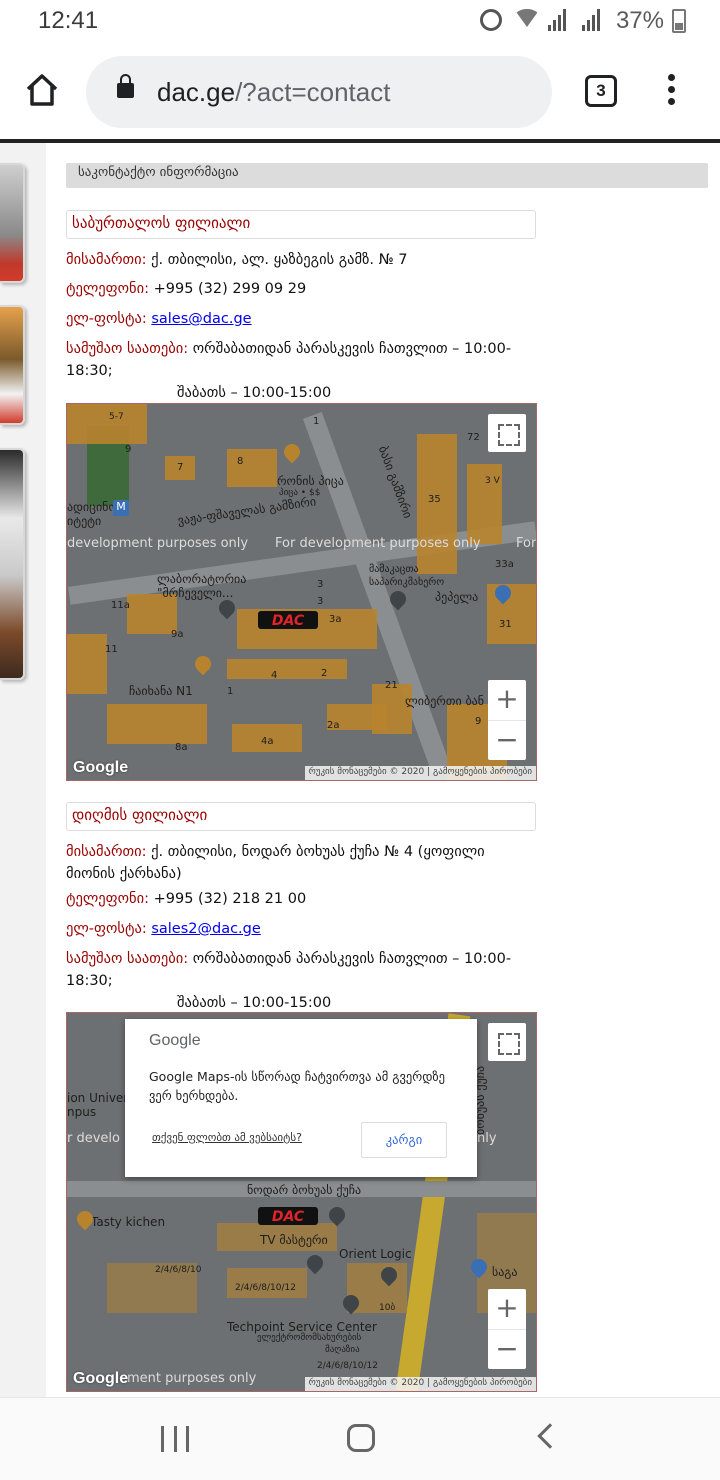 The width and height of the screenshot is (720, 1480). Describe the element at coordinates (504, 564) in the screenshot. I see `map-number: 33a` at that location.